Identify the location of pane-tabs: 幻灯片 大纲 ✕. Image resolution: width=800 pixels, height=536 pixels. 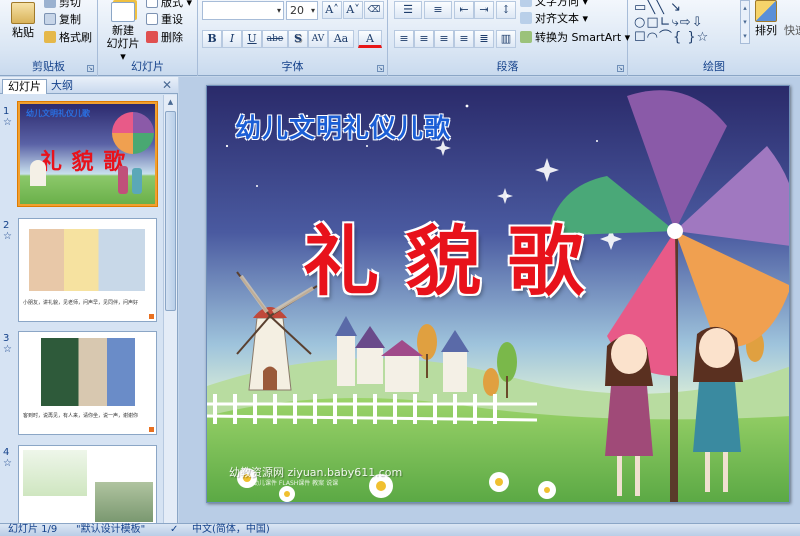
(89, 85).